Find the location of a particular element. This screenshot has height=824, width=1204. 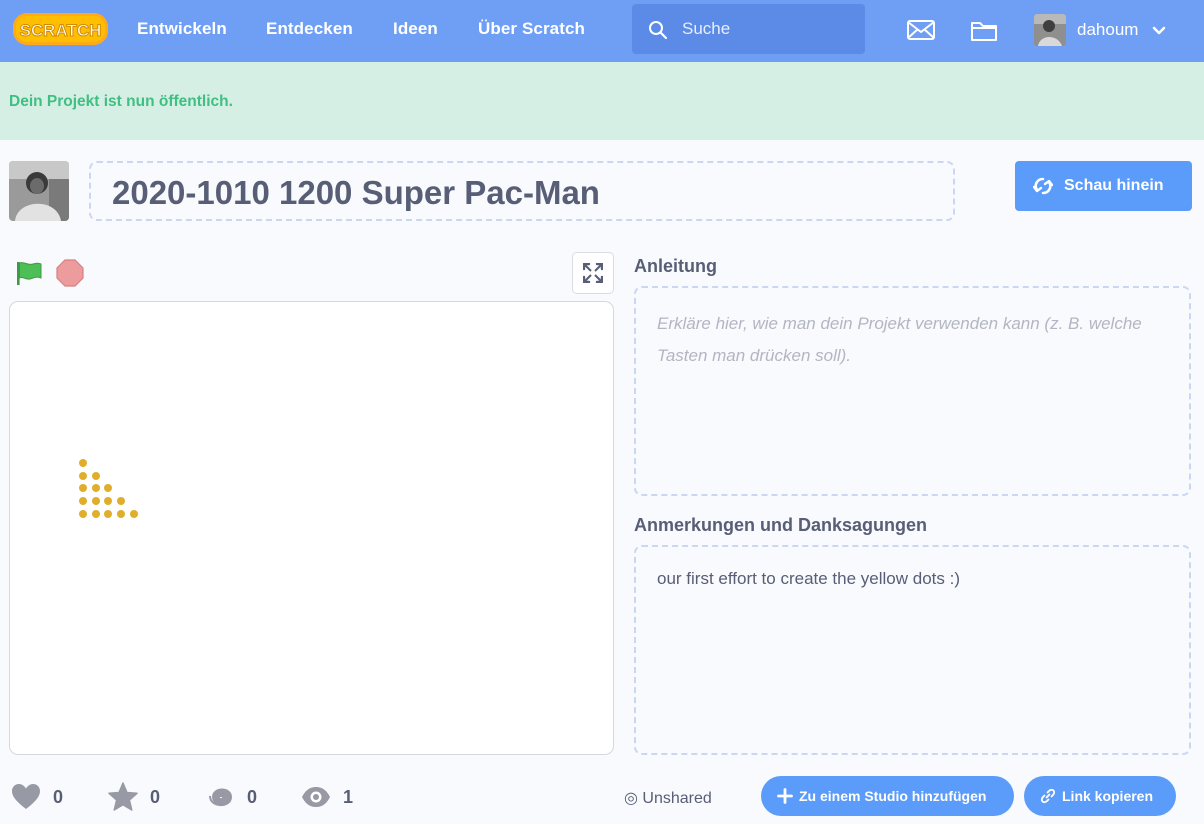

envelope-icon is located at coordinates (921, 30).